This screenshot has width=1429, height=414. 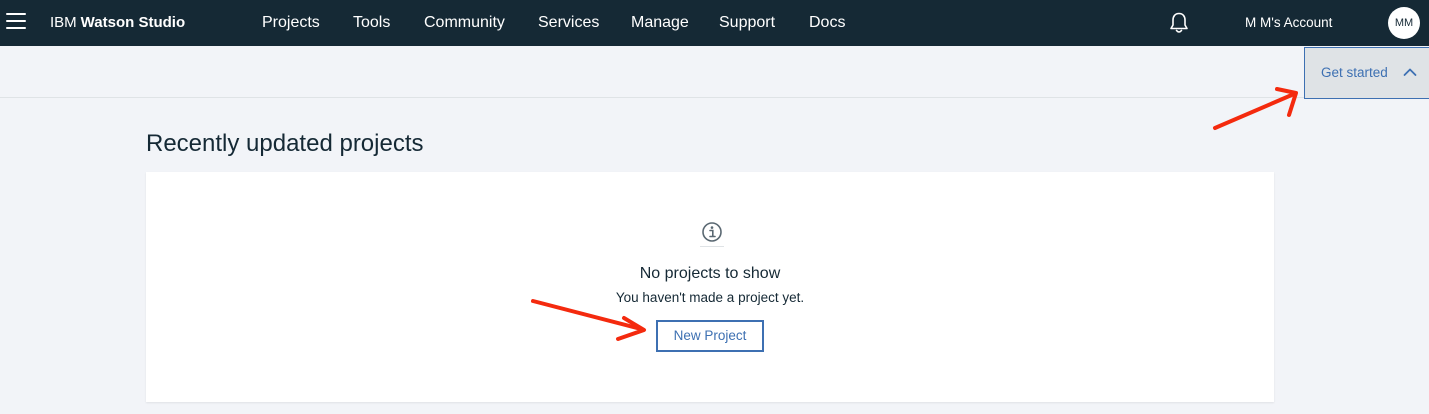 I want to click on new-project-button: New Project, so click(x=710, y=336).